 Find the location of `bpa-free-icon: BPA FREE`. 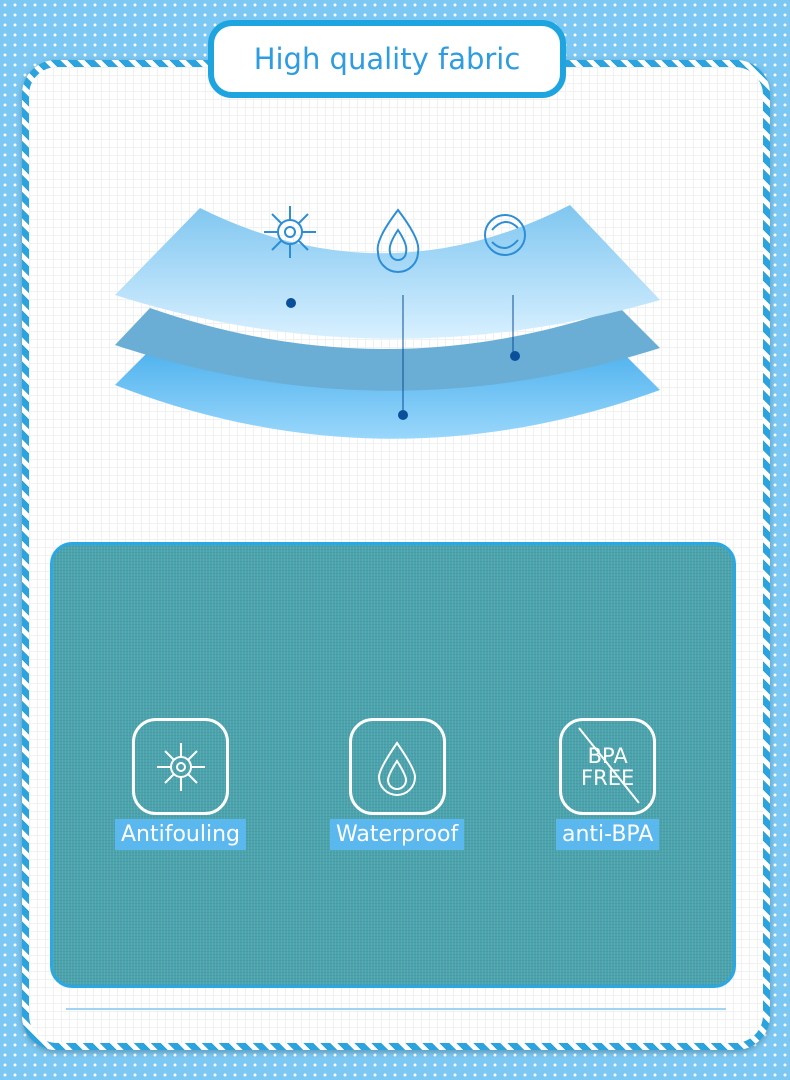

bpa-free-icon: BPA FREE is located at coordinates (608, 766).